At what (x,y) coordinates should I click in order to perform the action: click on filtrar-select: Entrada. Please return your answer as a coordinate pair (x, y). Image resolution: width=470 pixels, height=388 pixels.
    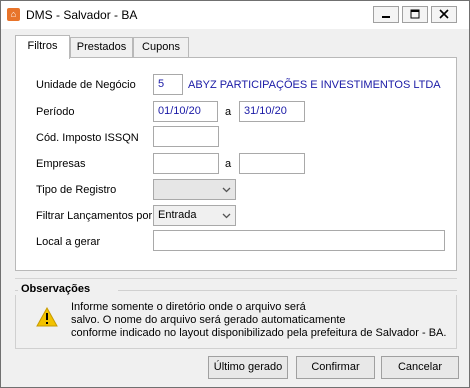
    Looking at the image, I should click on (194, 215).